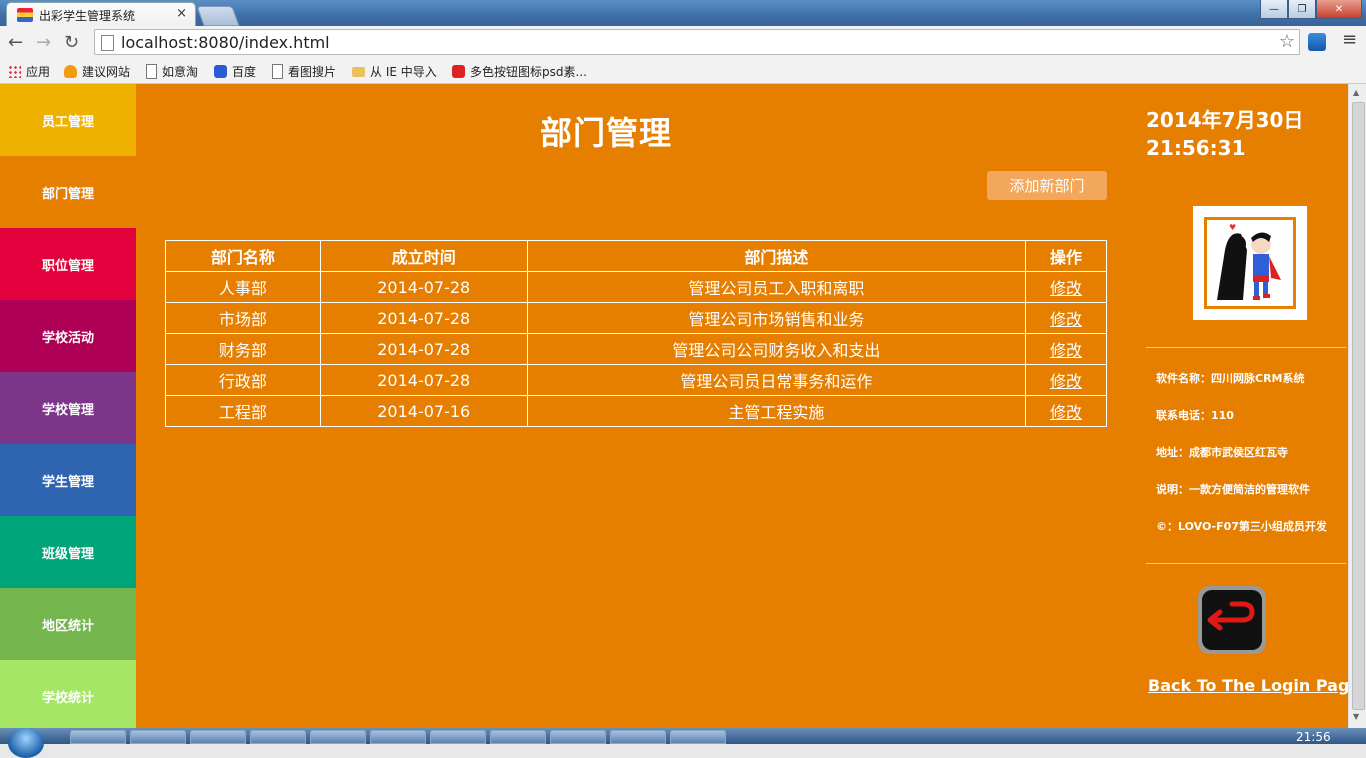 Image resolution: width=1366 pixels, height=758 pixels. What do you see at coordinates (43, 42) in the screenshot?
I see `forward-arrow-icon: →` at bounding box center [43, 42].